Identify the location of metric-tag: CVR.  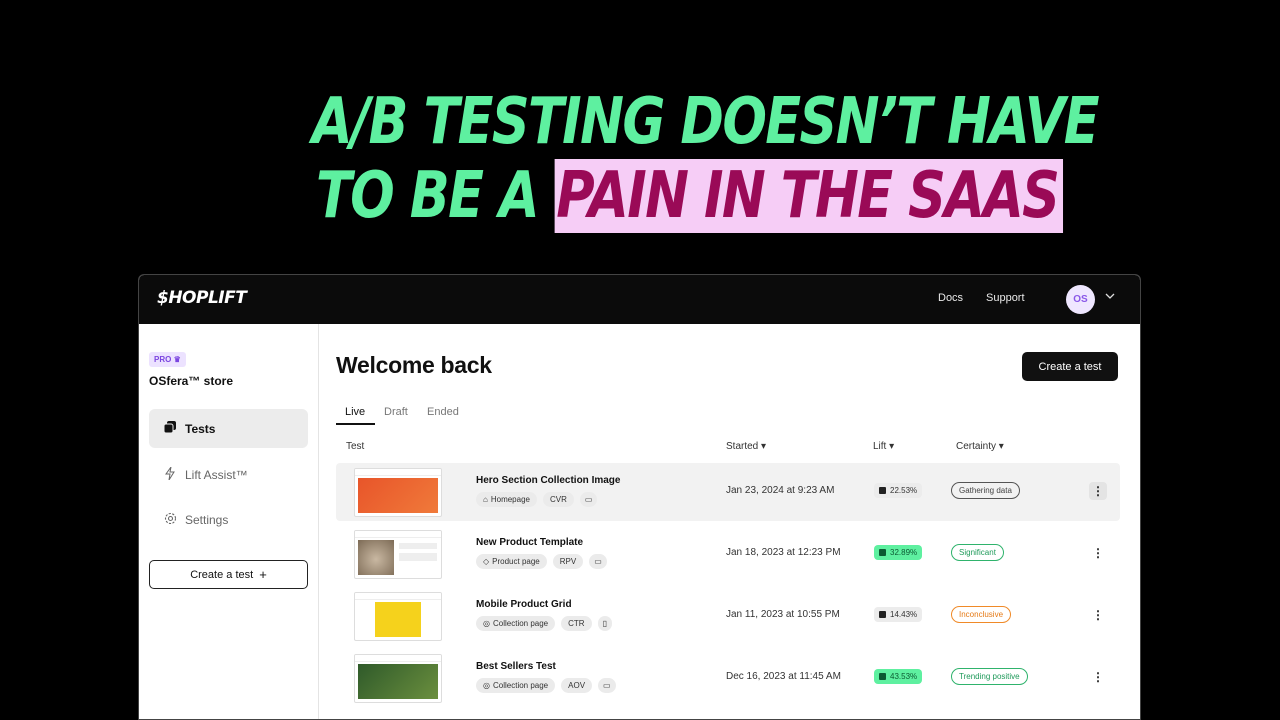
(558, 499).